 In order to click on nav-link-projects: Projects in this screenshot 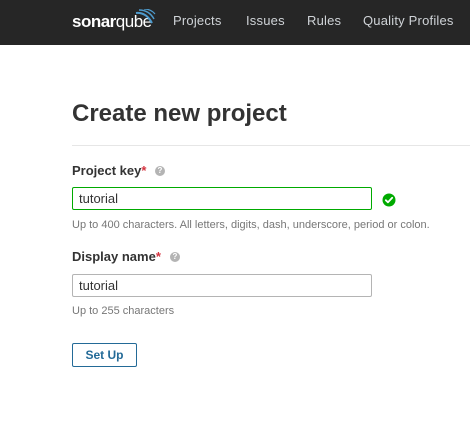, I will do `click(197, 20)`.